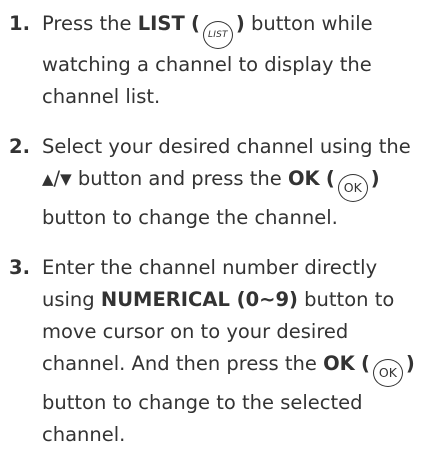 This screenshot has height=469, width=426. Describe the element at coordinates (190, 217) in the screenshot. I see `step-text: button to change the channel.` at that location.